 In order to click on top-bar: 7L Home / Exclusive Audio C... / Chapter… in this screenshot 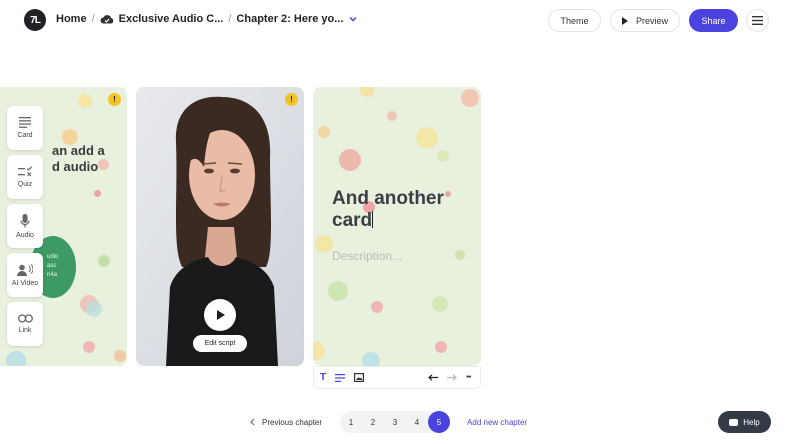, I will do `click(396, 20)`.